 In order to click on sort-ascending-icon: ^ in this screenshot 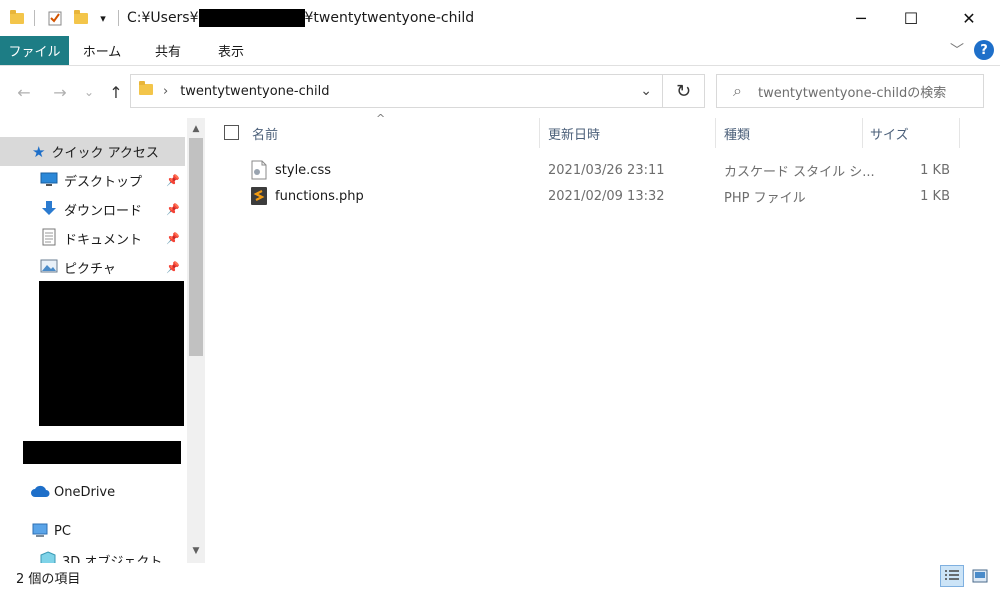, I will do `click(381, 118)`.